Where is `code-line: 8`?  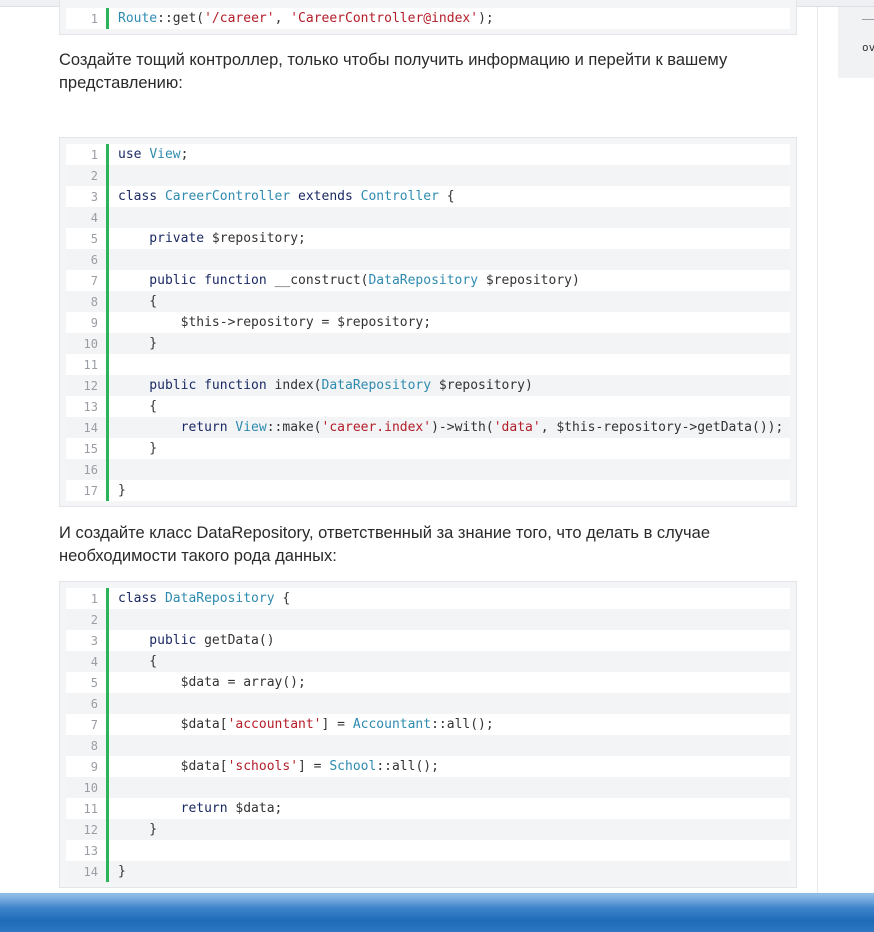 code-line: 8 is located at coordinates (428, 745).